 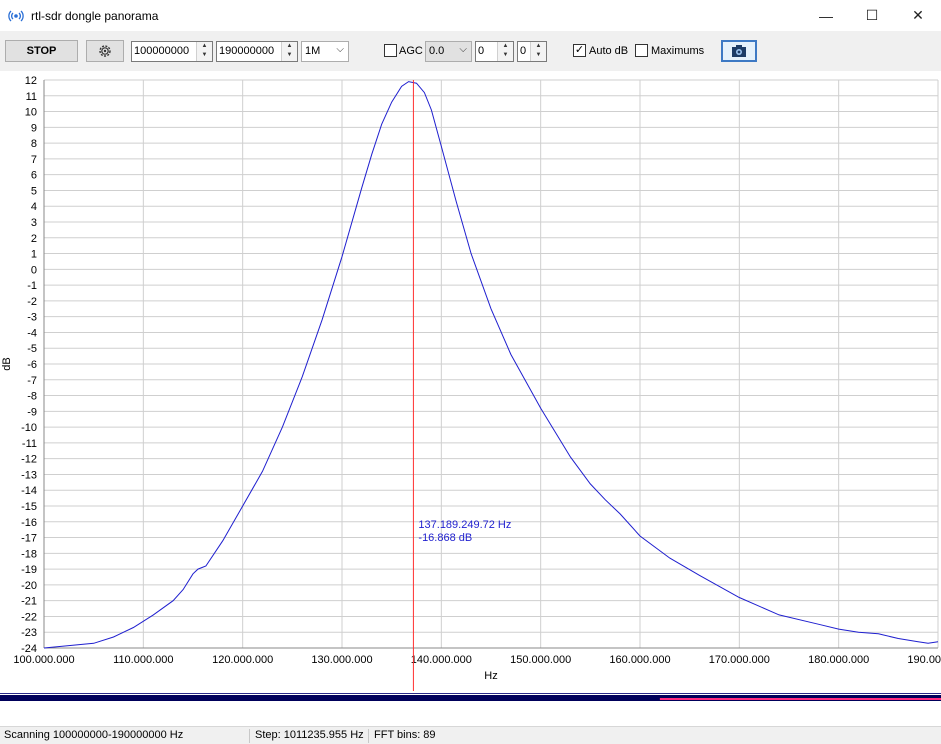 I want to click on correction-spinner-2: 0 ▲ ▼, so click(x=532, y=51).